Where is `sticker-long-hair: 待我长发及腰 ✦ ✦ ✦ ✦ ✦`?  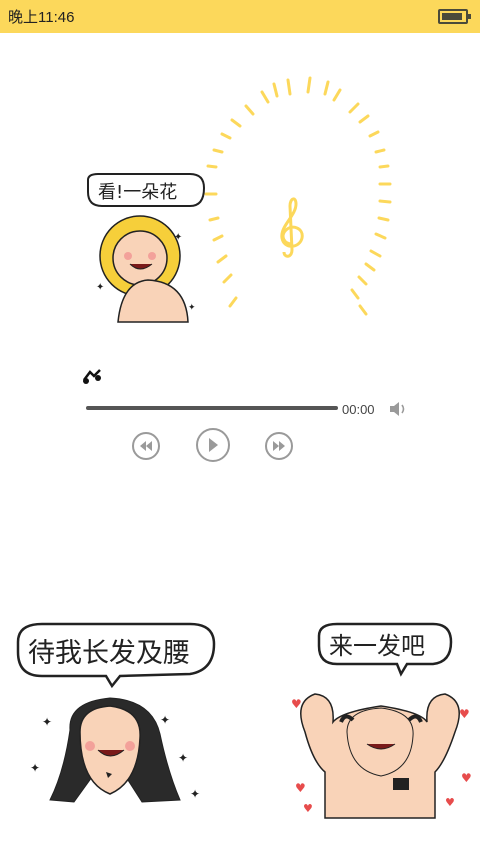
sticker-long-hair: 待我长发及腰 ✦ ✦ ✦ ✦ ✦ is located at coordinates (116, 712).